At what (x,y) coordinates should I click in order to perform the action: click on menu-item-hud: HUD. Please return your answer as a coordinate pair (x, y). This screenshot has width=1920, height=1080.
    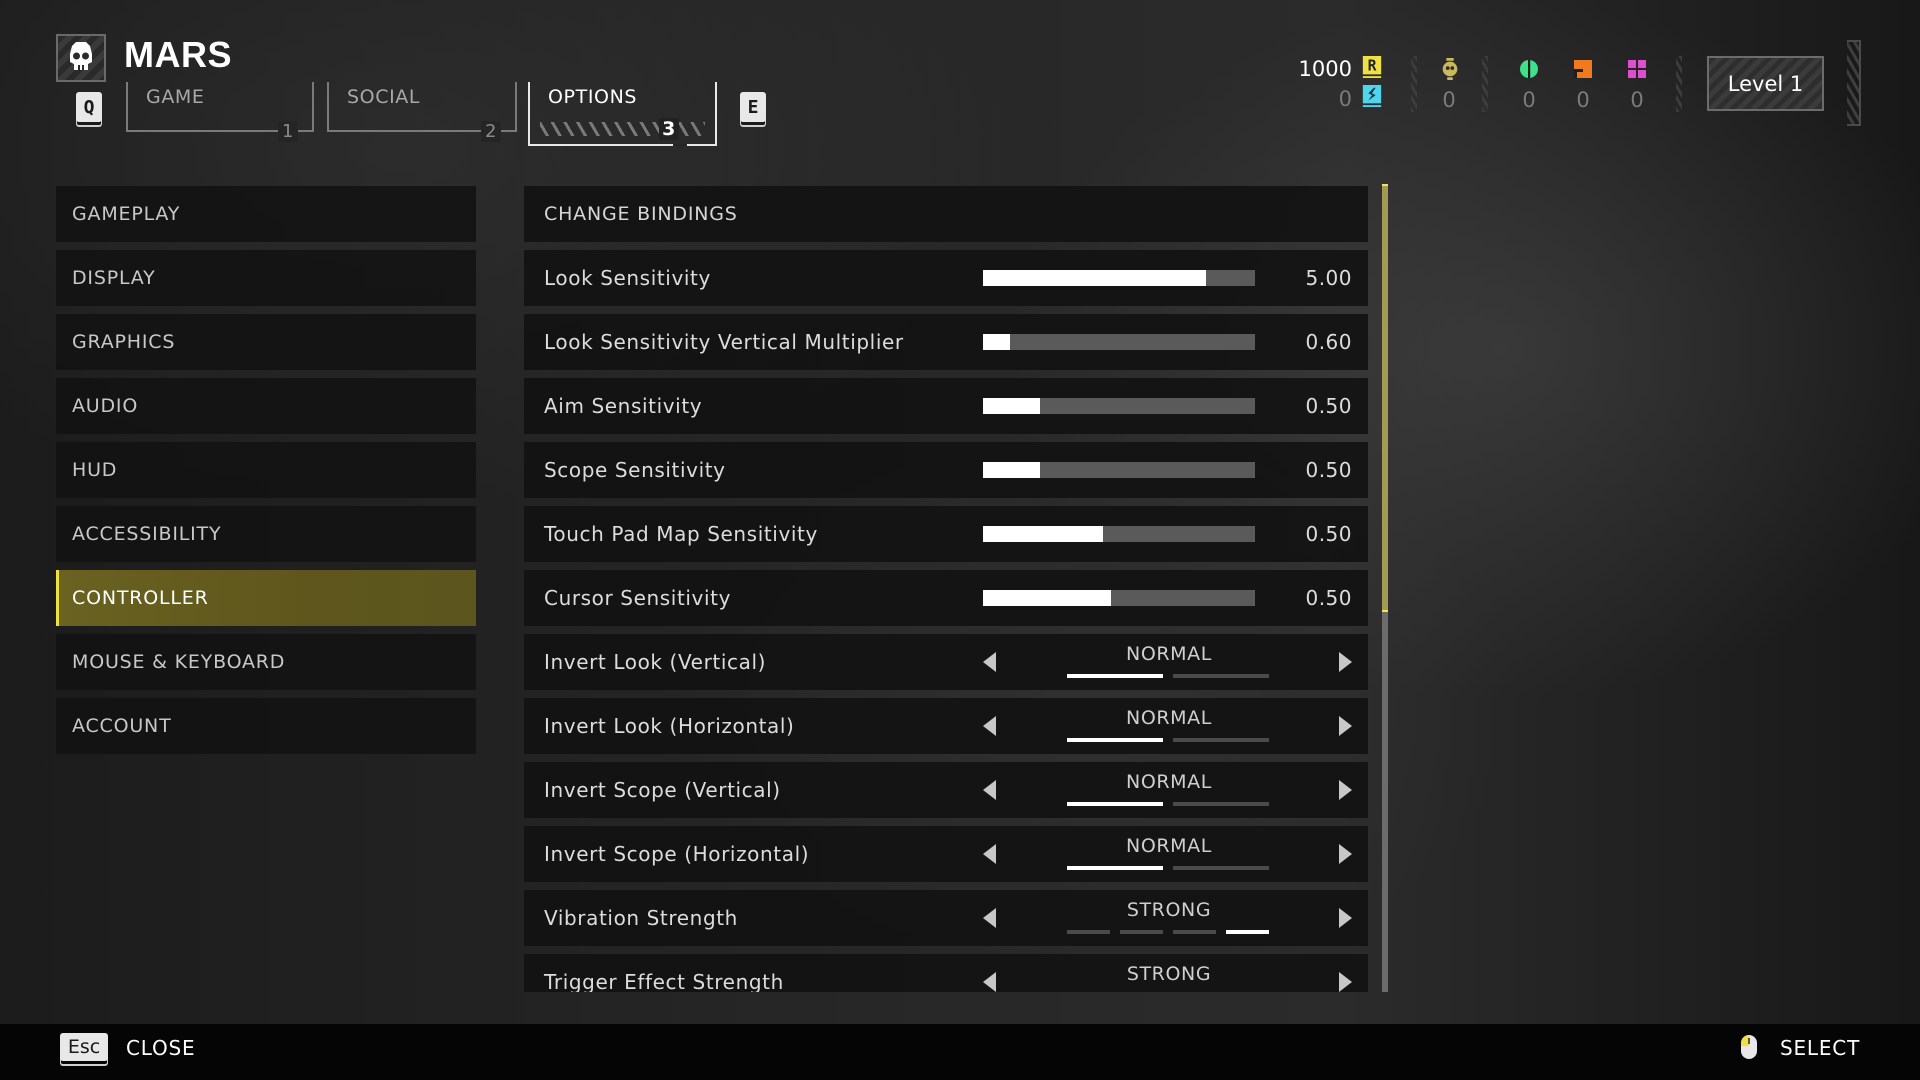
    Looking at the image, I should click on (266, 470).